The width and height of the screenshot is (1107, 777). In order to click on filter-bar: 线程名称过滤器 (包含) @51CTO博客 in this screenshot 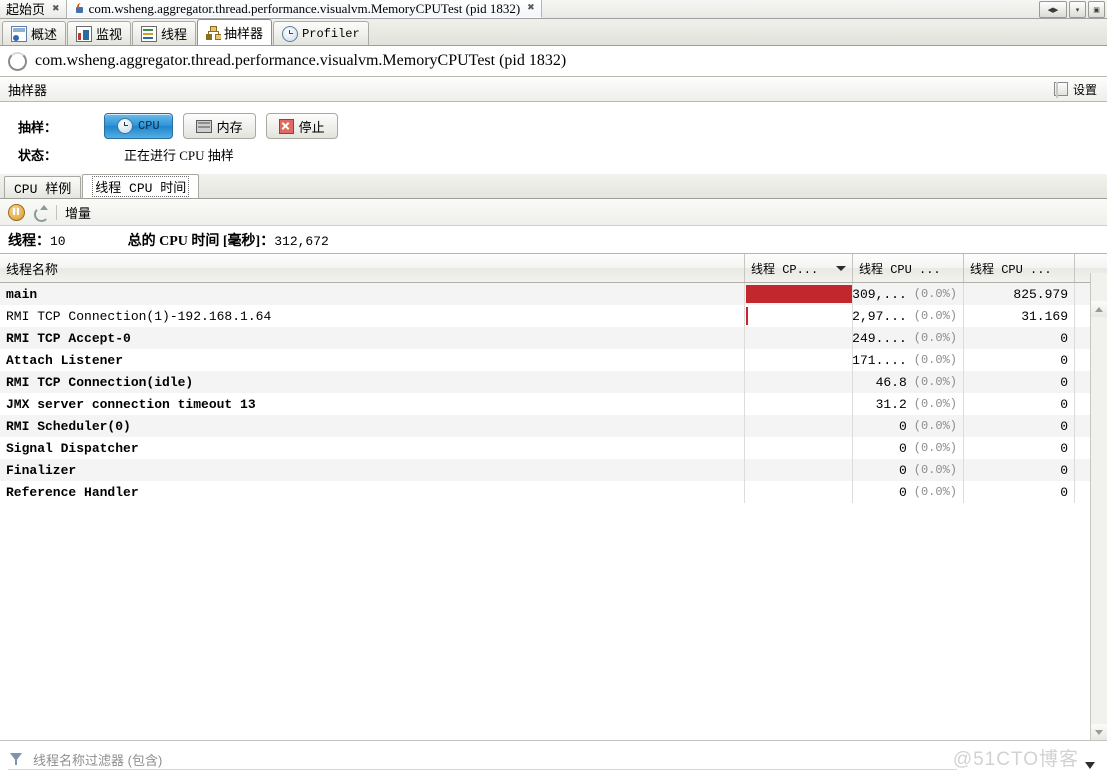, I will do `click(553, 758)`.